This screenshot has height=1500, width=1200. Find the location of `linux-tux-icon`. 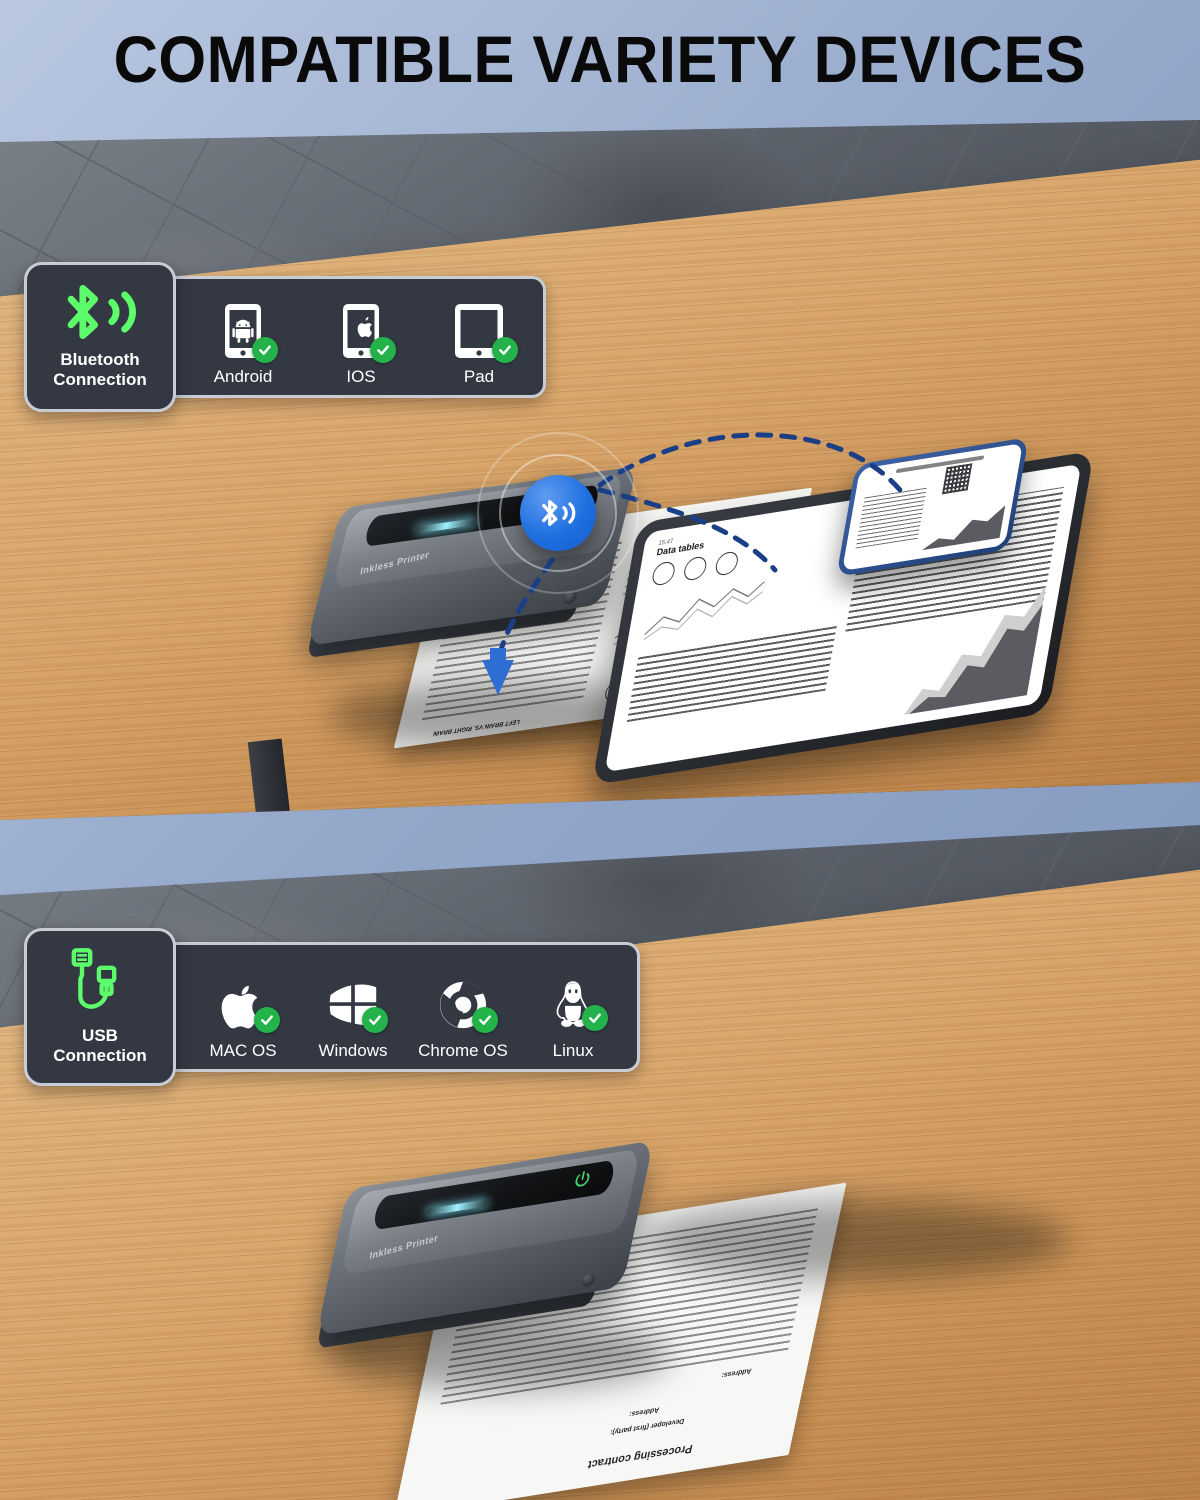

linux-tux-icon is located at coordinates (576, 1005).